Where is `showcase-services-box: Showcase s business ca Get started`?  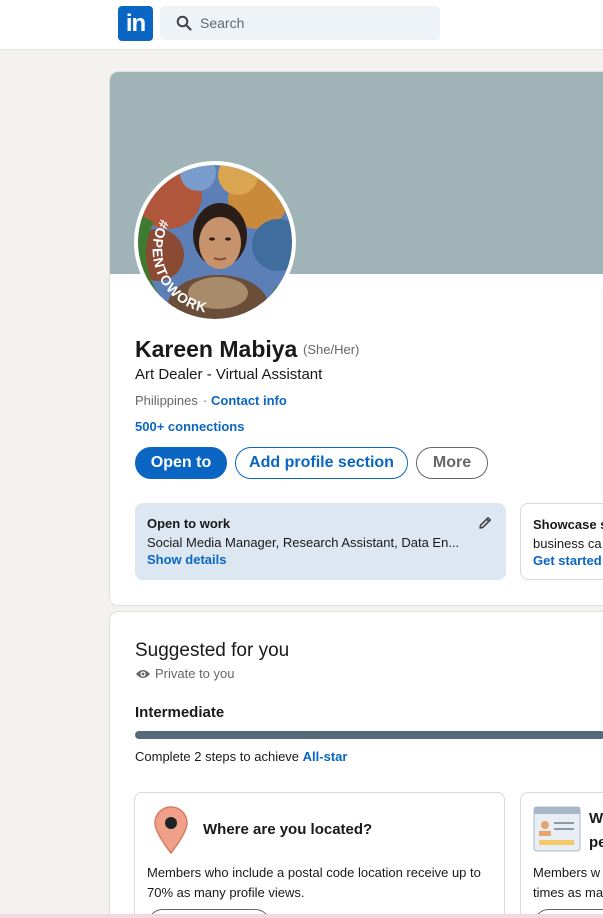 showcase-services-box: Showcase s business ca Get started is located at coordinates (561, 541).